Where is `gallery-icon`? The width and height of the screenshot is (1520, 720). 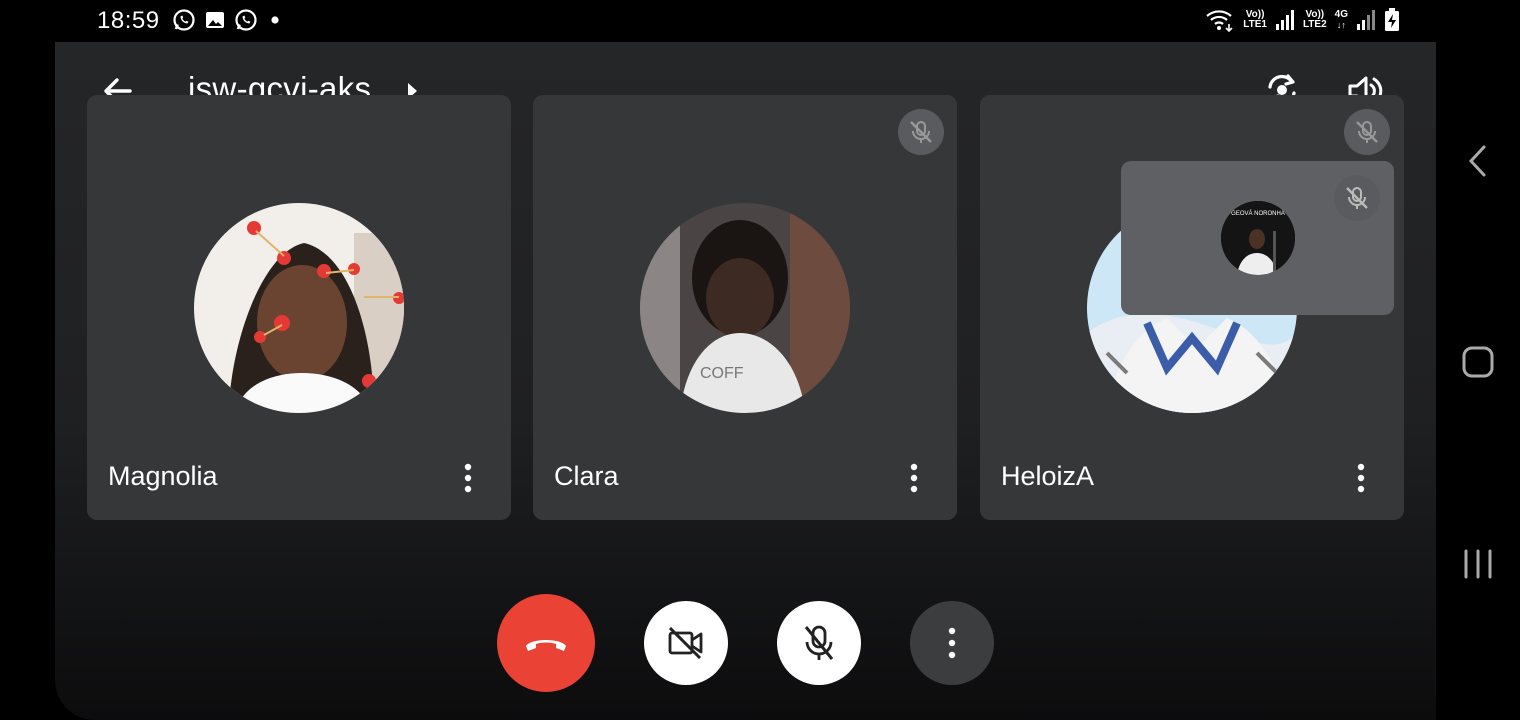 gallery-icon is located at coordinates (215, 20).